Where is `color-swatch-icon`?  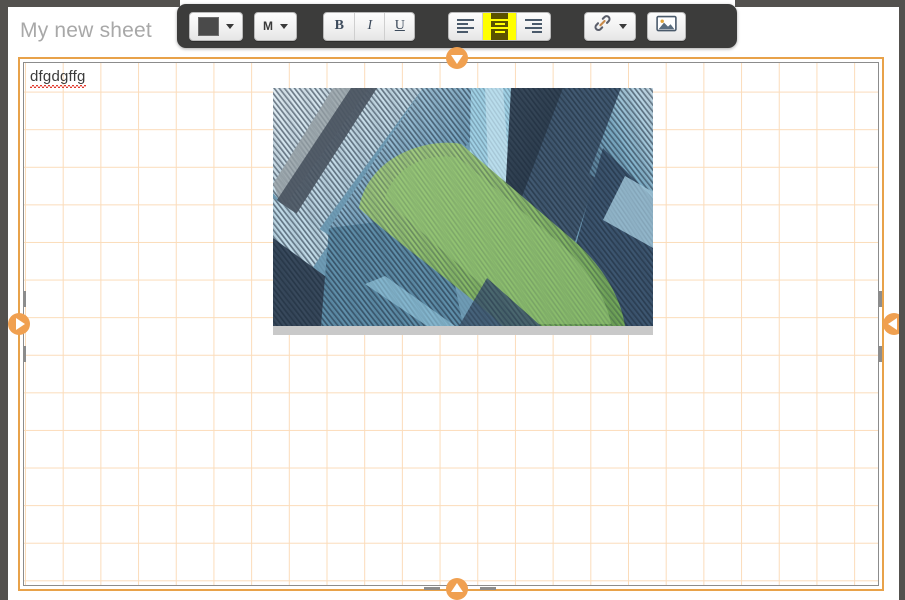 color-swatch-icon is located at coordinates (208, 26).